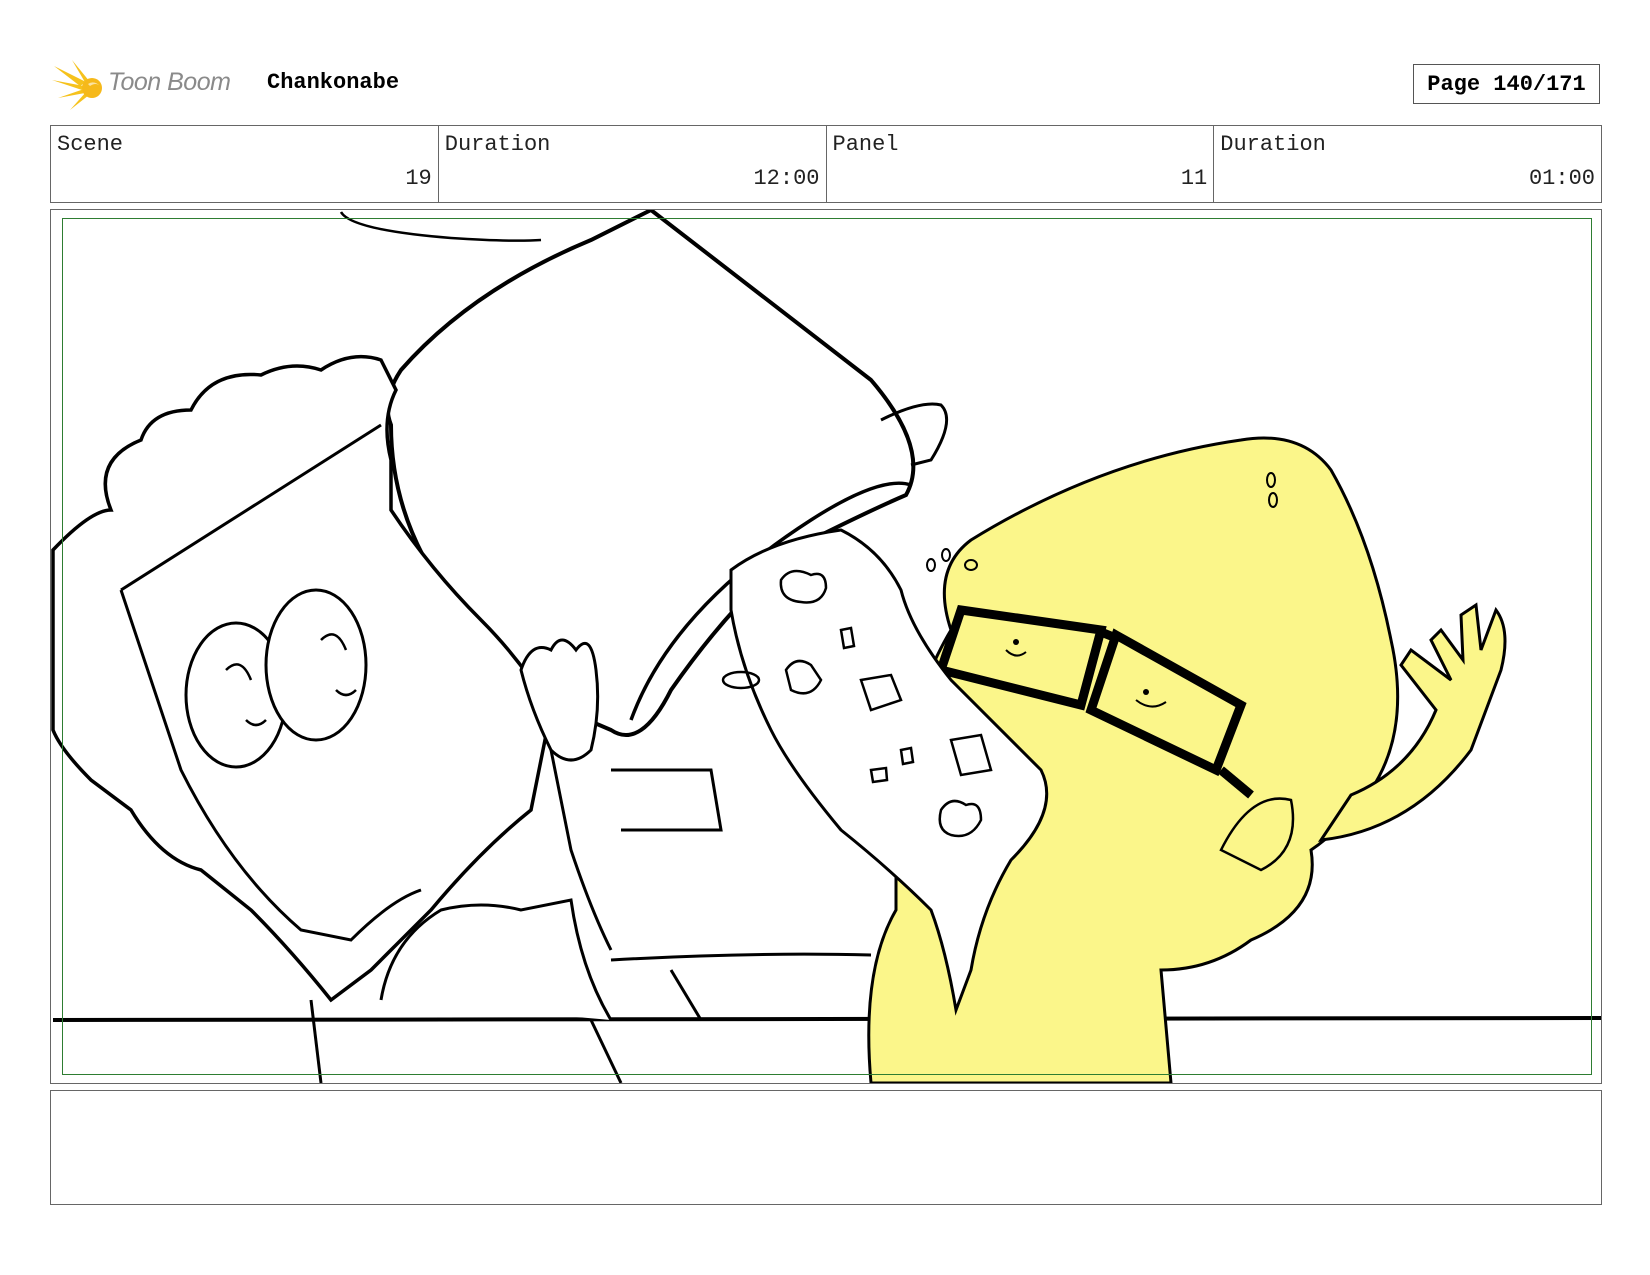  I want to click on project-title: Chankonabe, so click(333, 82).